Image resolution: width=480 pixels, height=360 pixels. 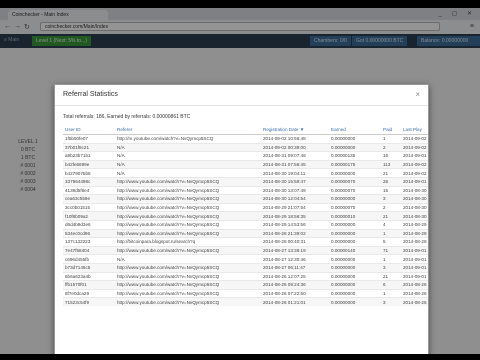 What do you see at coordinates (414, 233) in the screenshot?
I see `cell-last-play: 2014-08-29 11:39:56` at bounding box center [414, 233].